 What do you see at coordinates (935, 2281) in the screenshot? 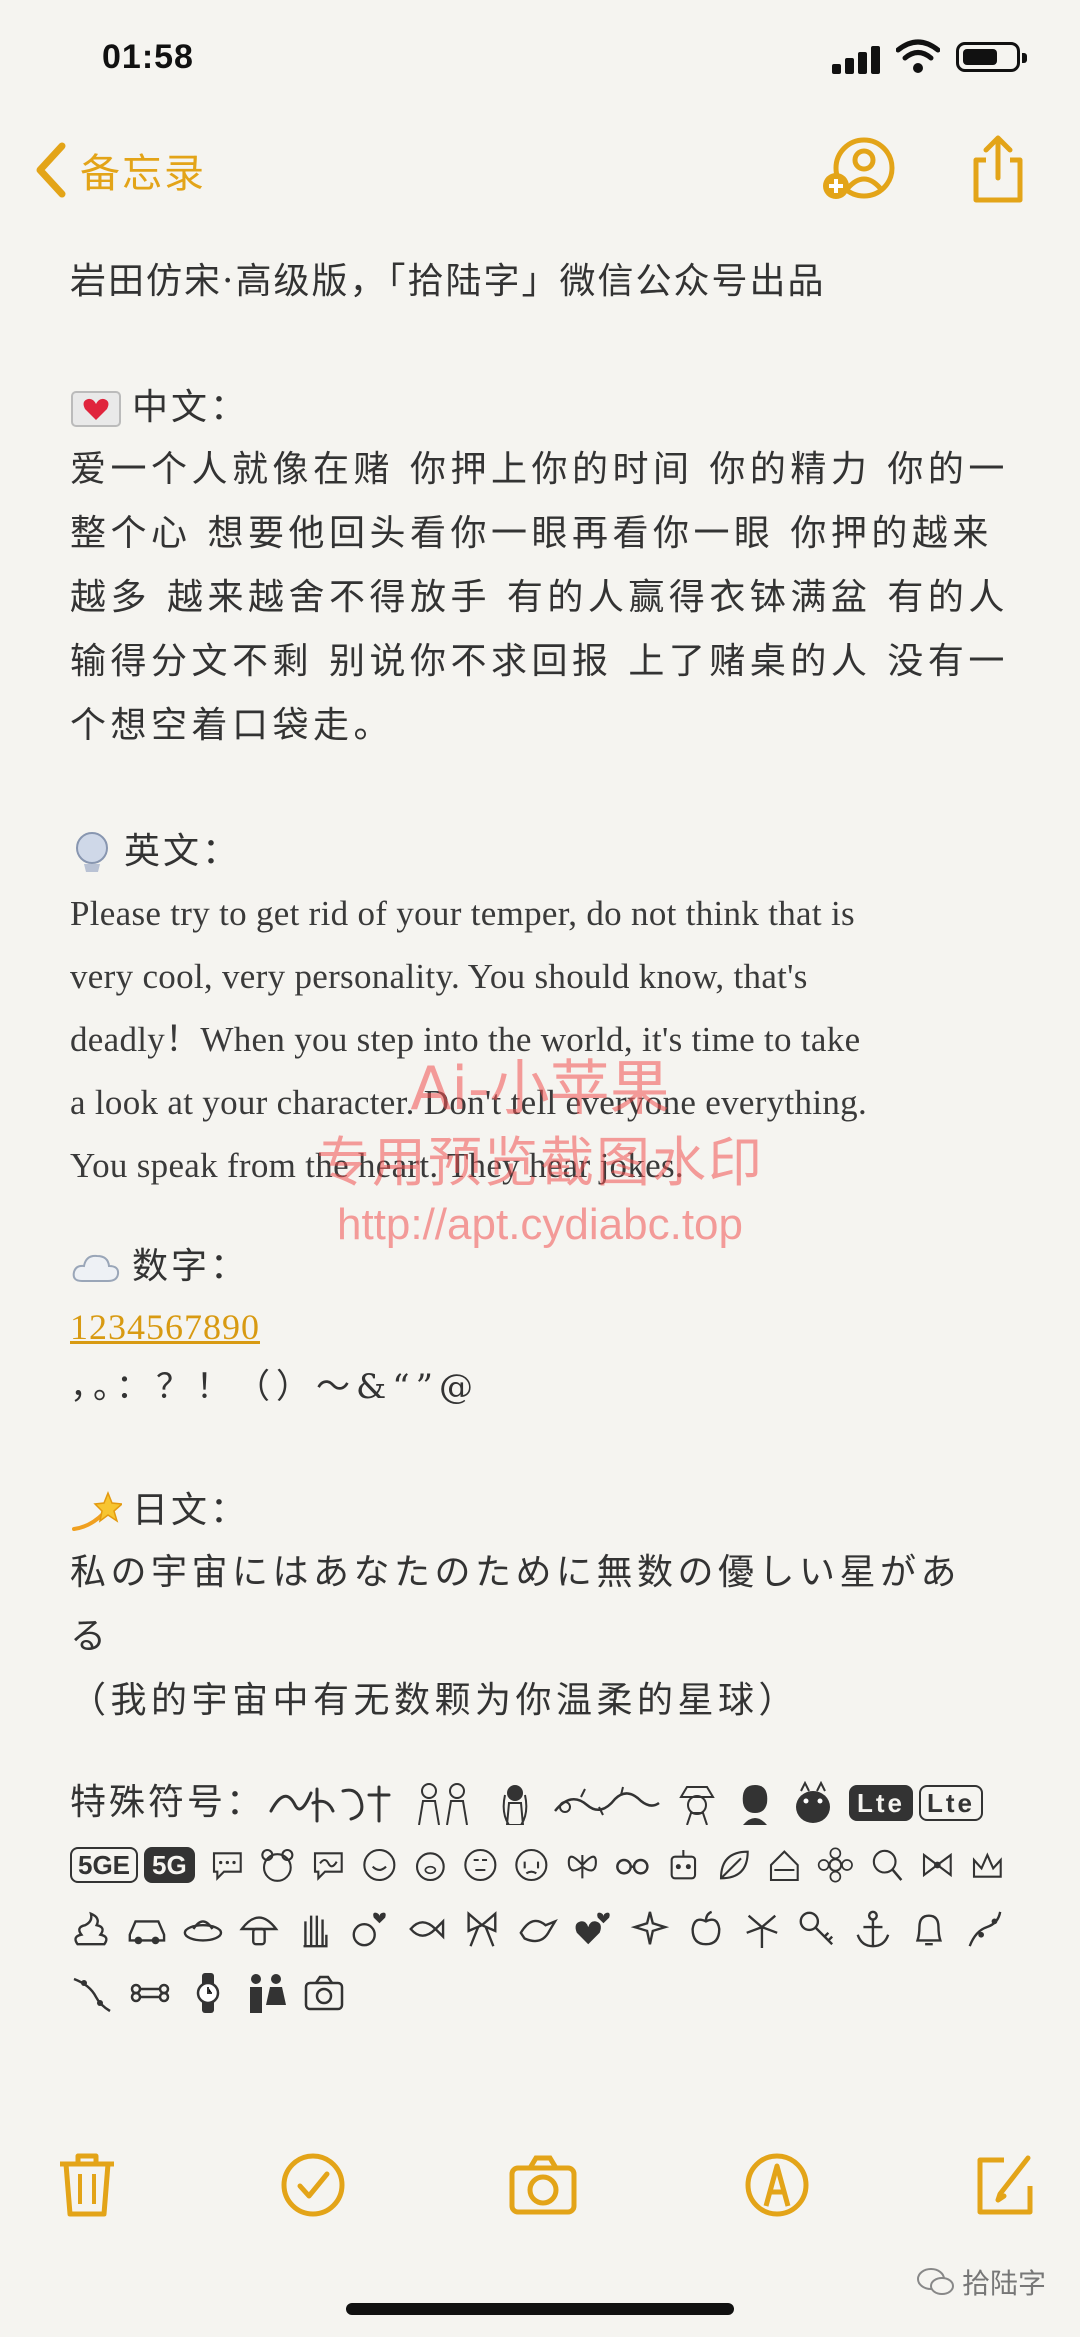
I see `wechat-icon` at bounding box center [935, 2281].